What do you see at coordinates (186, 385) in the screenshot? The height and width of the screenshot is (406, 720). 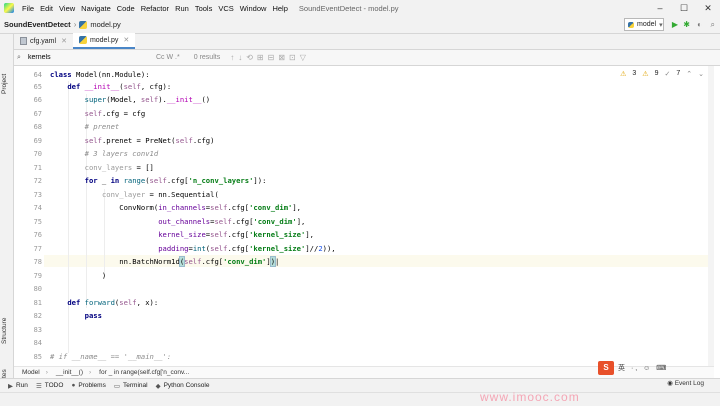 I see `tool-label: Python Console` at bounding box center [186, 385].